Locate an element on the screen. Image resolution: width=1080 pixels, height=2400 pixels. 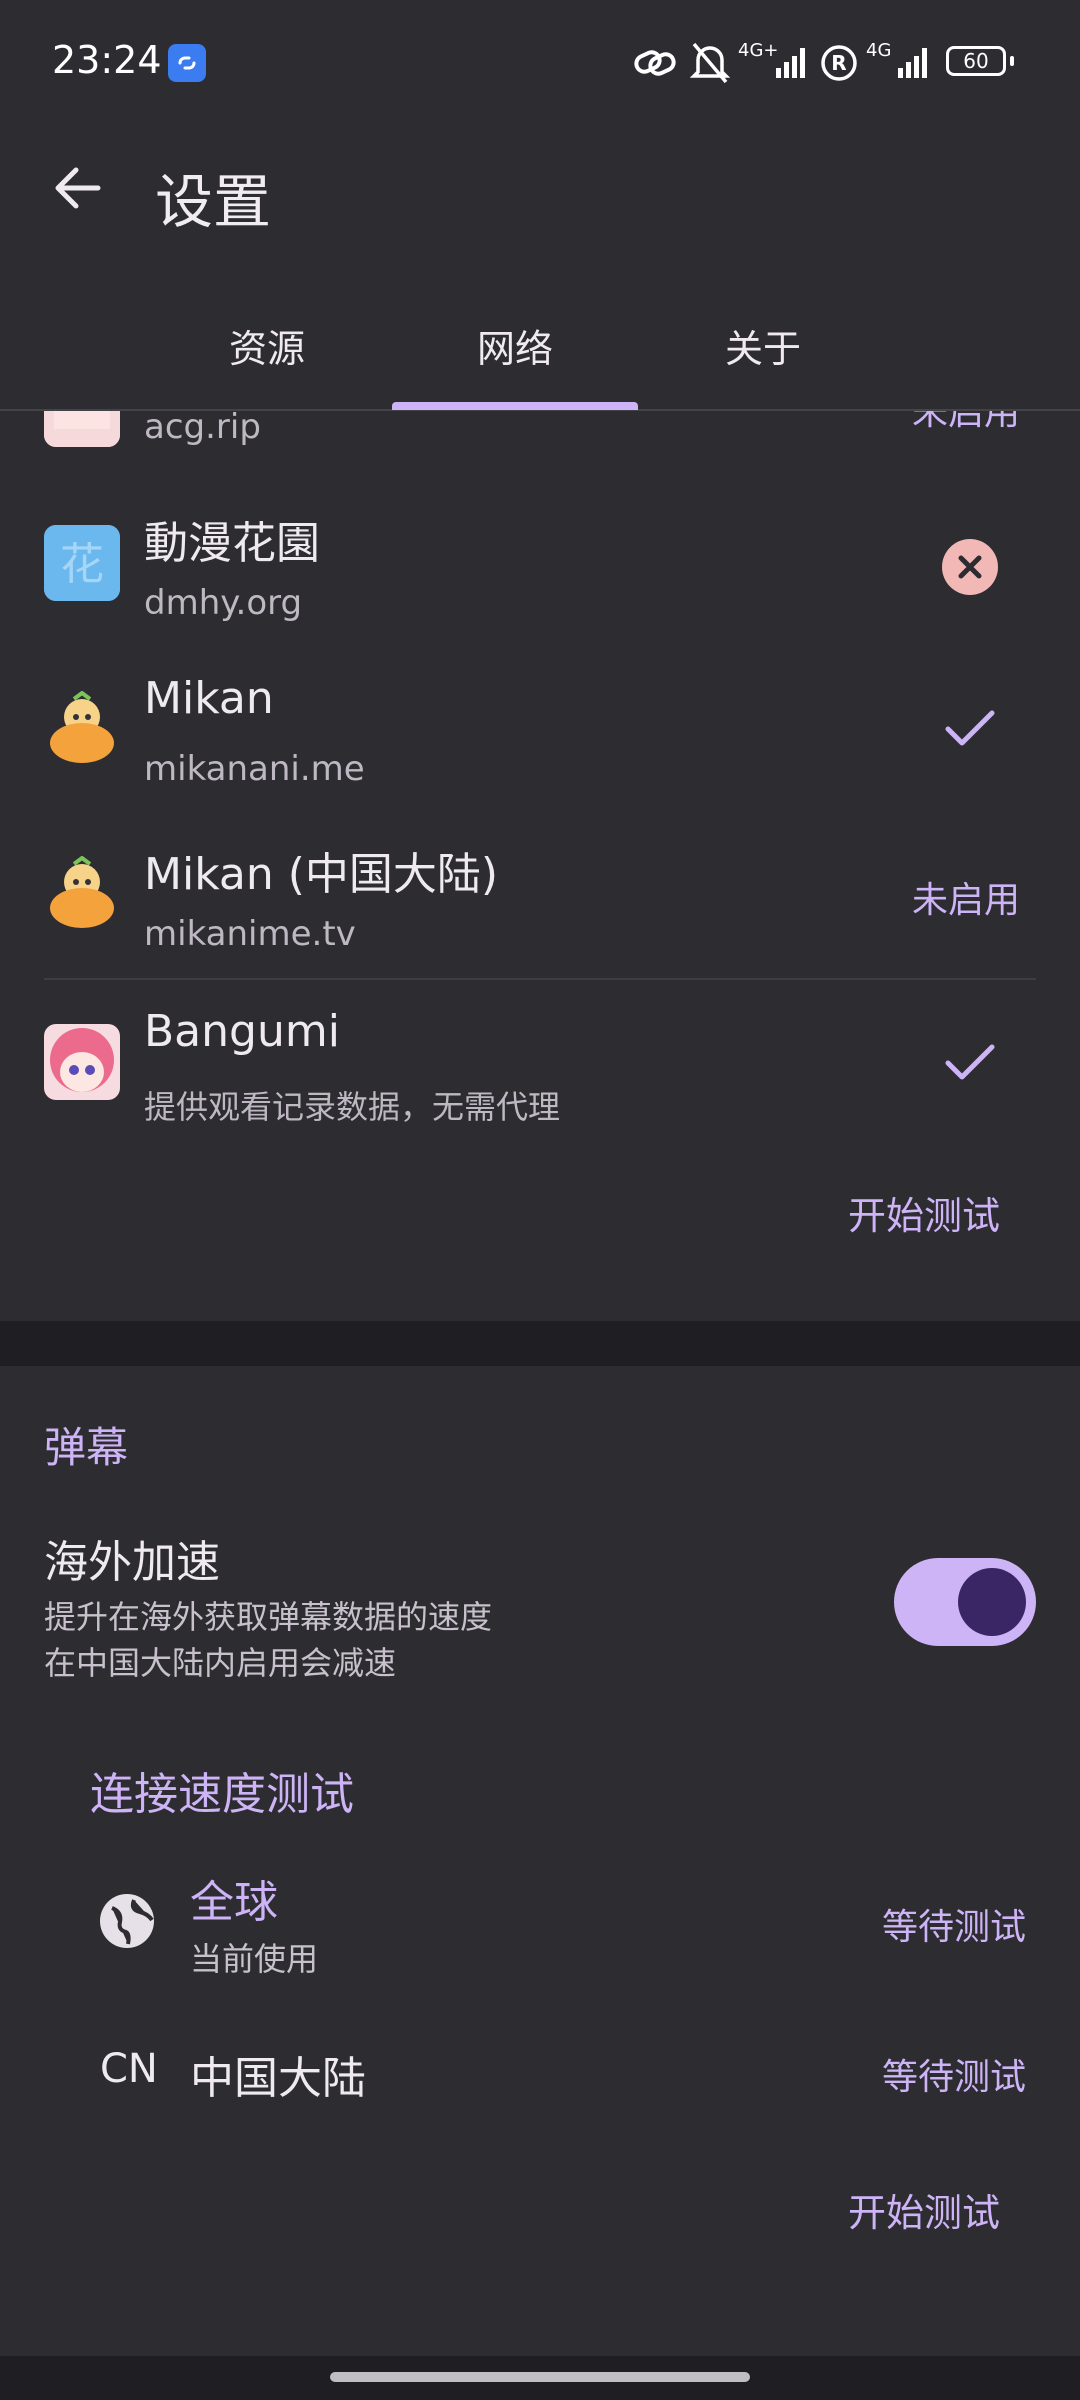
registered-icon: R is located at coordinates (839, 65).